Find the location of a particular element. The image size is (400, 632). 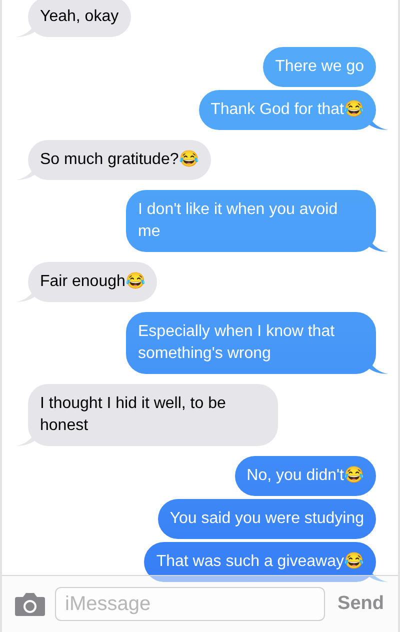

camera-icon is located at coordinates (30, 604).